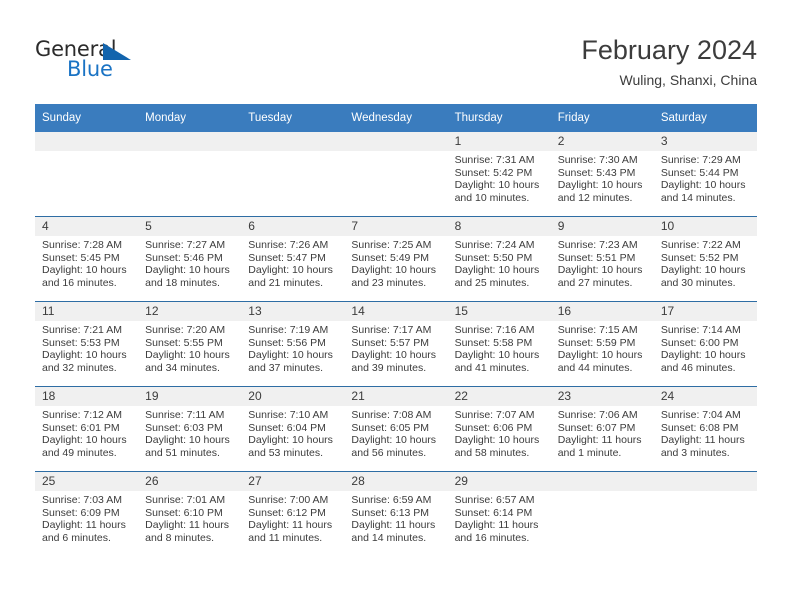  I want to click on day-info-sunset-text: Sunset: 5:46 PM, so click(184, 257).